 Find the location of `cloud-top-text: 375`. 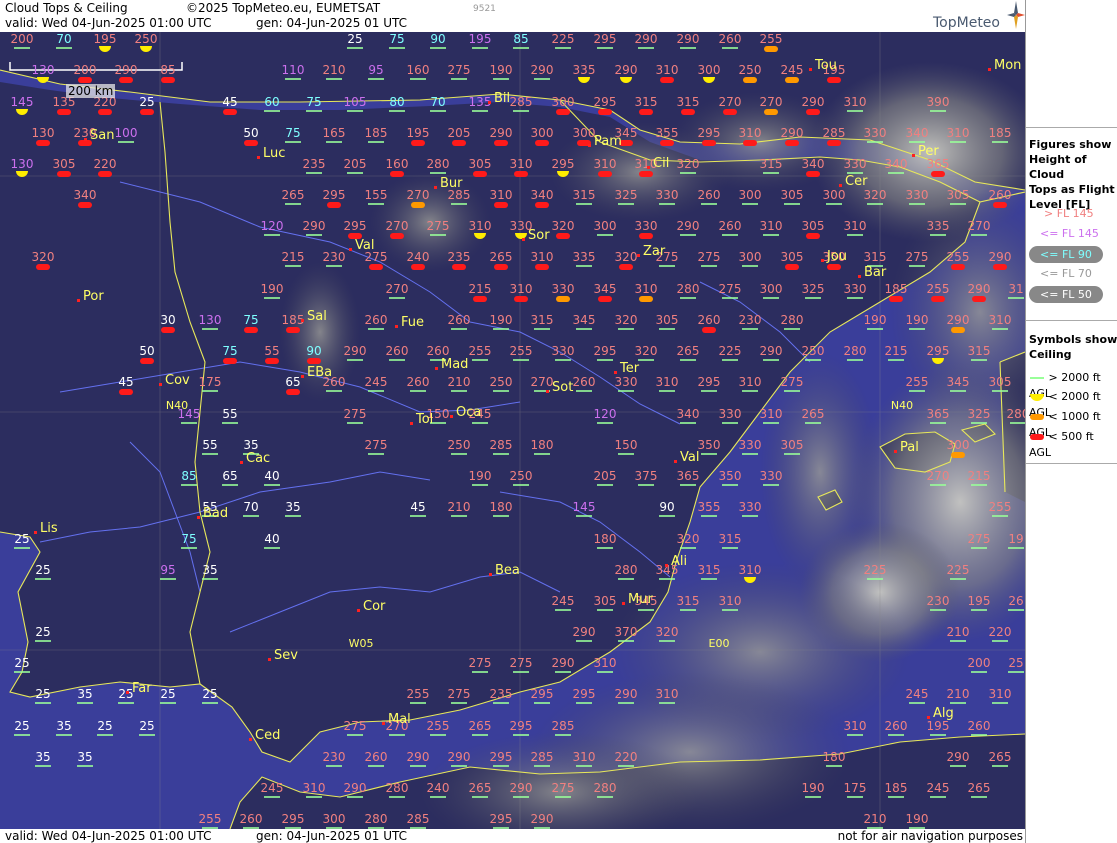

cloud-top-text: 375 is located at coordinates (646, 476).